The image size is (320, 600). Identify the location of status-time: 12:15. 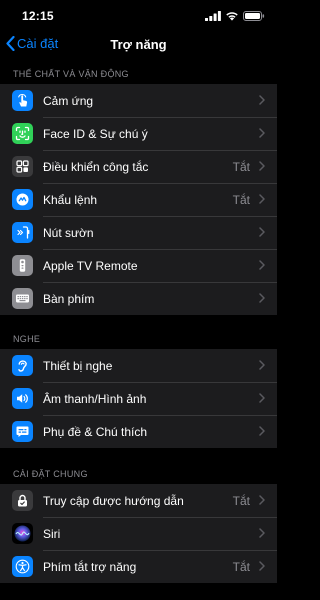
(38, 16).